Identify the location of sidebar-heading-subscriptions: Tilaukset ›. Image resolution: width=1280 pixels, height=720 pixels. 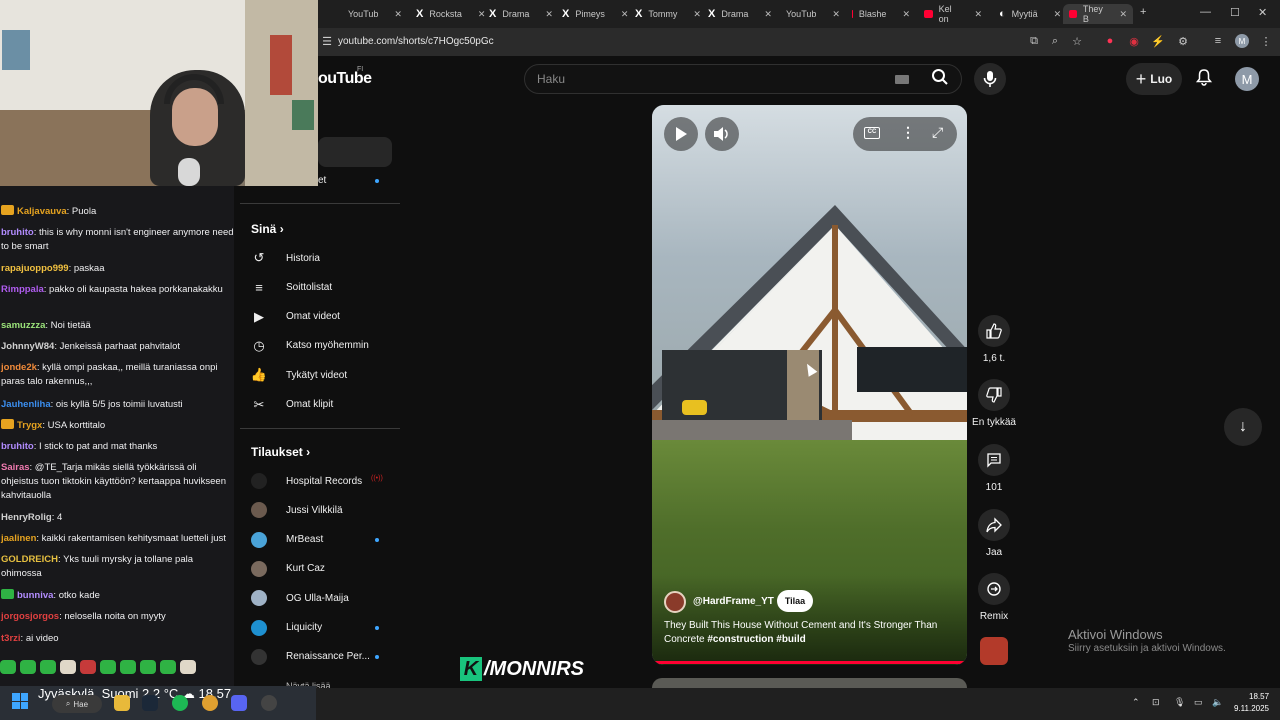
(280, 452).